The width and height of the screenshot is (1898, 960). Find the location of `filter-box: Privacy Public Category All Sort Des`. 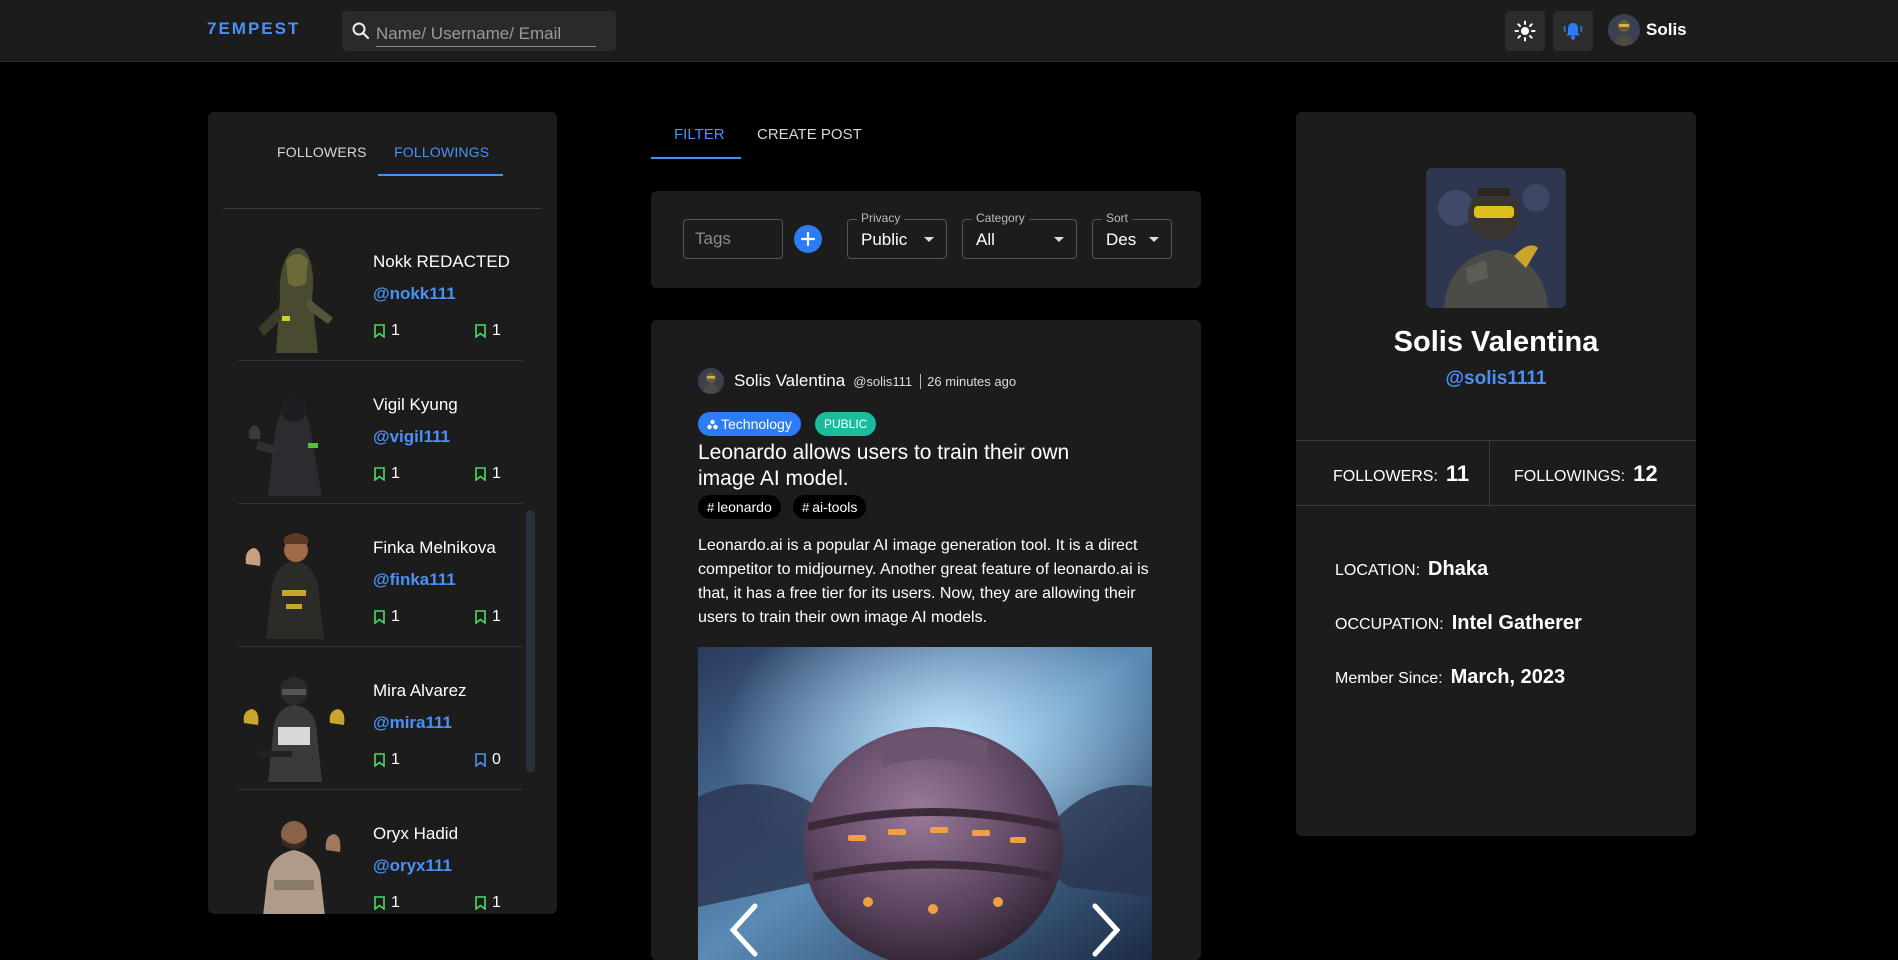

filter-box: Privacy Public Category All Sort Des is located at coordinates (926, 239).